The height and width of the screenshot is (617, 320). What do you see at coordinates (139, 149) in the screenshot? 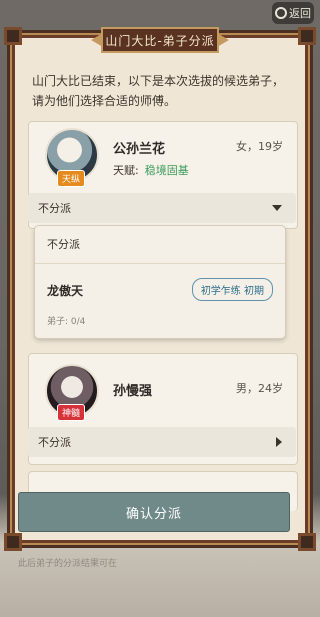
I see `candidate-name: 公孙兰花` at bounding box center [139, 149].